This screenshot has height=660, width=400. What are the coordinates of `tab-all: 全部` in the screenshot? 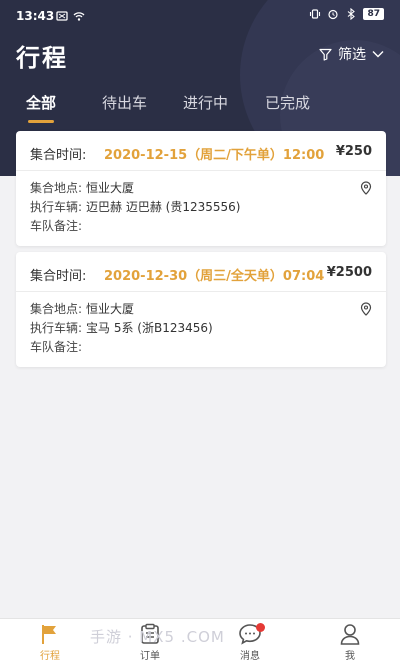 It's located at (41, 102).